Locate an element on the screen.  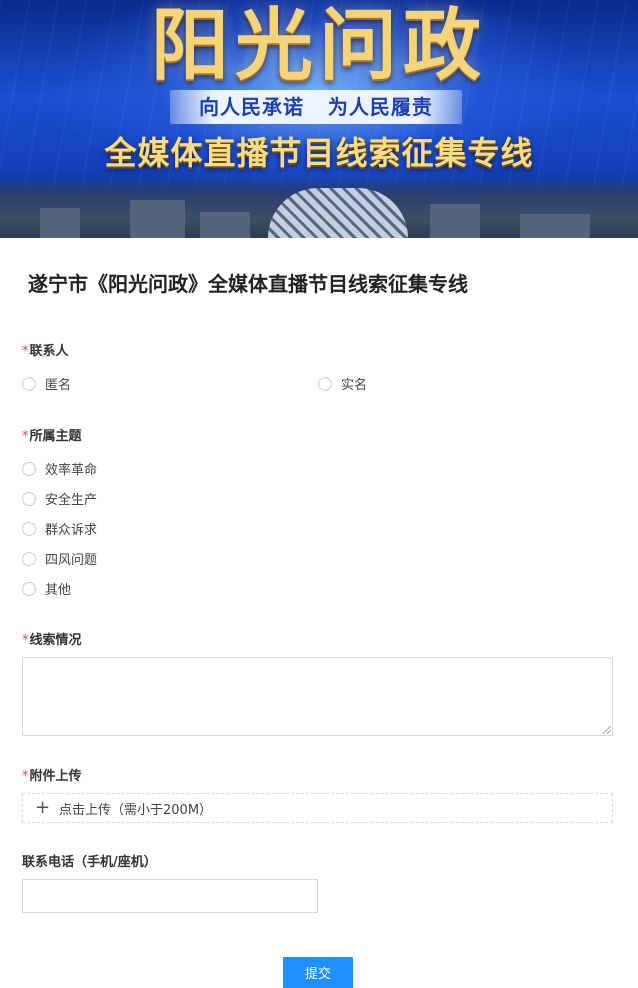
banner-title: 阳光问政 is located at coordinates (318, 45).